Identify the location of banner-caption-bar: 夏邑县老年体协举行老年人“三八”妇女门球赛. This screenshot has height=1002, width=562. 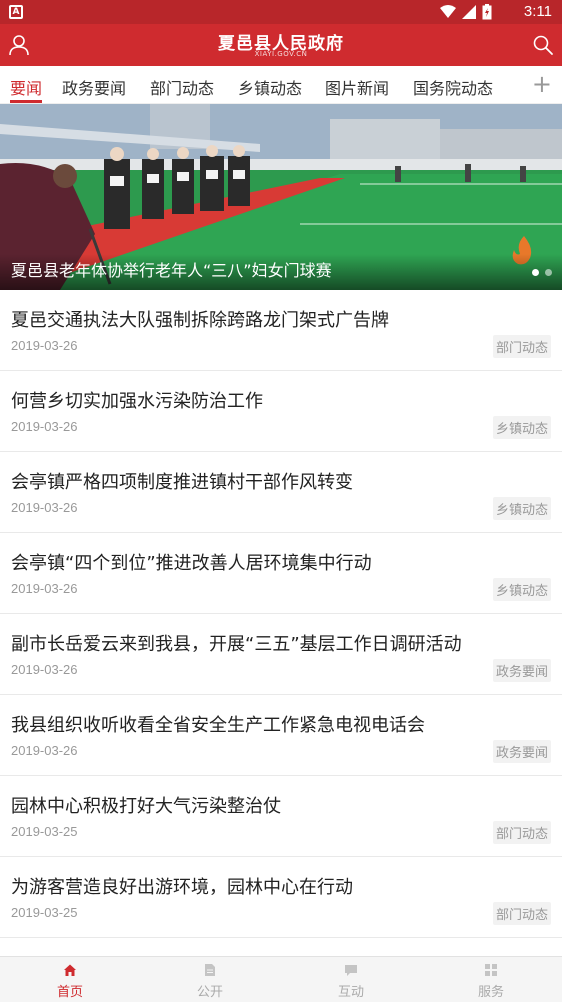
(281, 272).